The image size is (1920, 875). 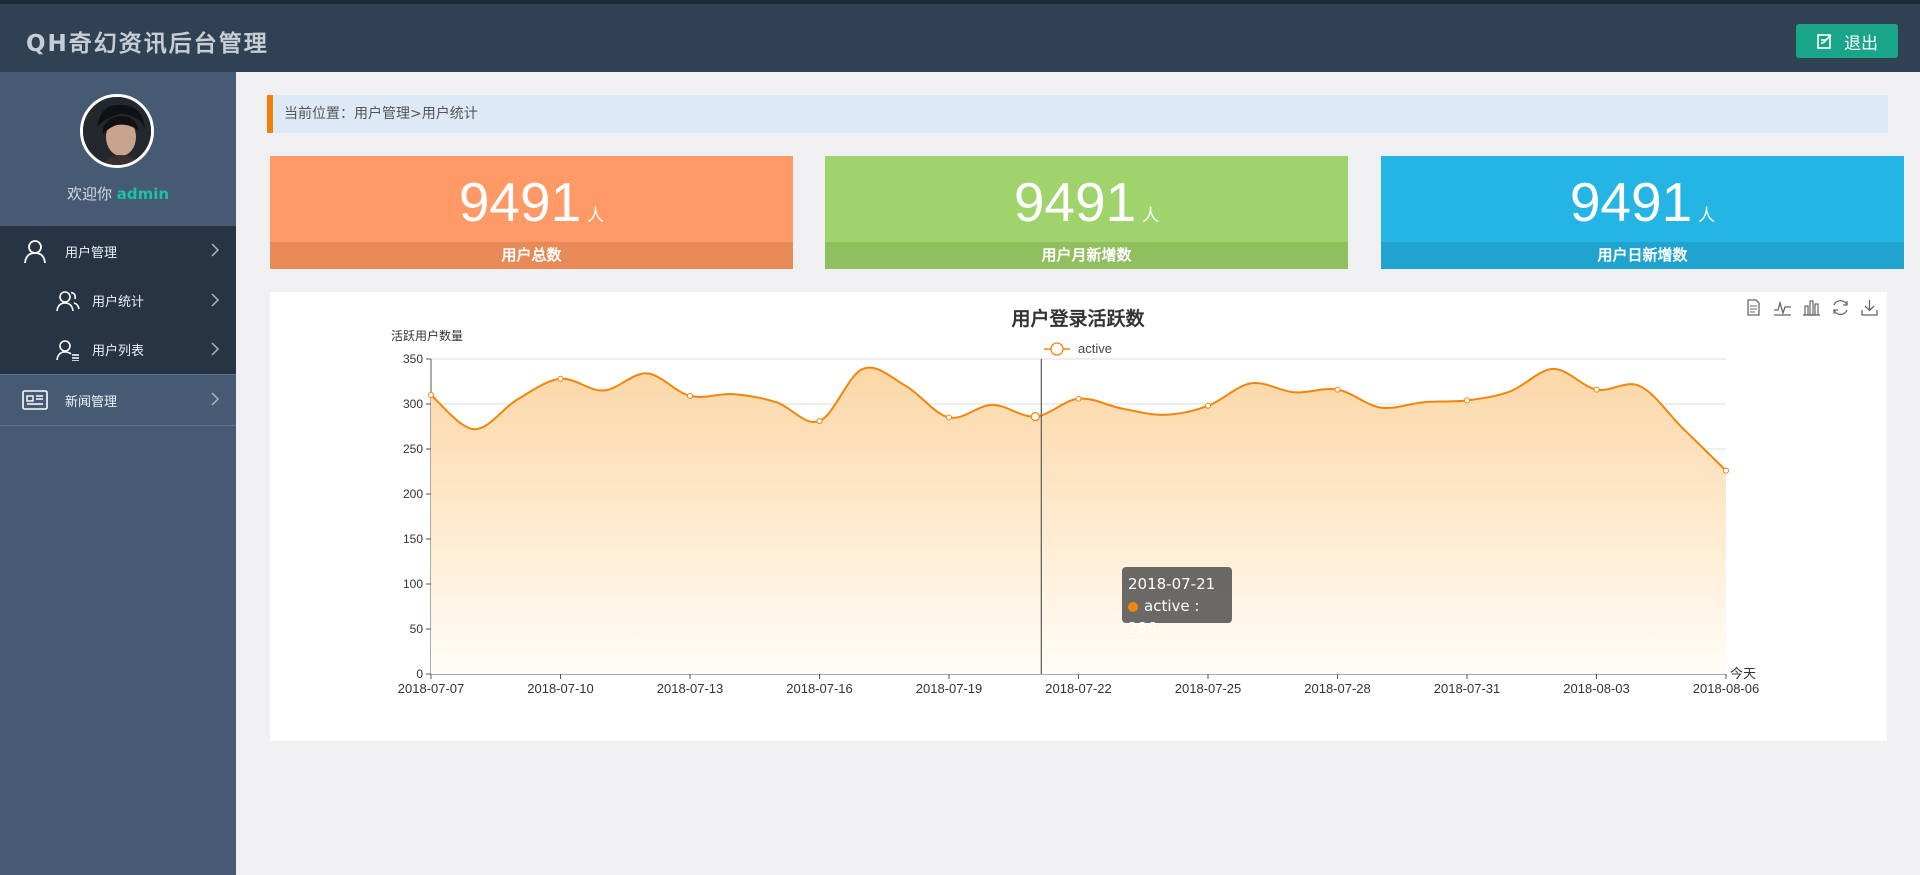 I want to click on y-tick-label: 100, so click(x=413, y=584).